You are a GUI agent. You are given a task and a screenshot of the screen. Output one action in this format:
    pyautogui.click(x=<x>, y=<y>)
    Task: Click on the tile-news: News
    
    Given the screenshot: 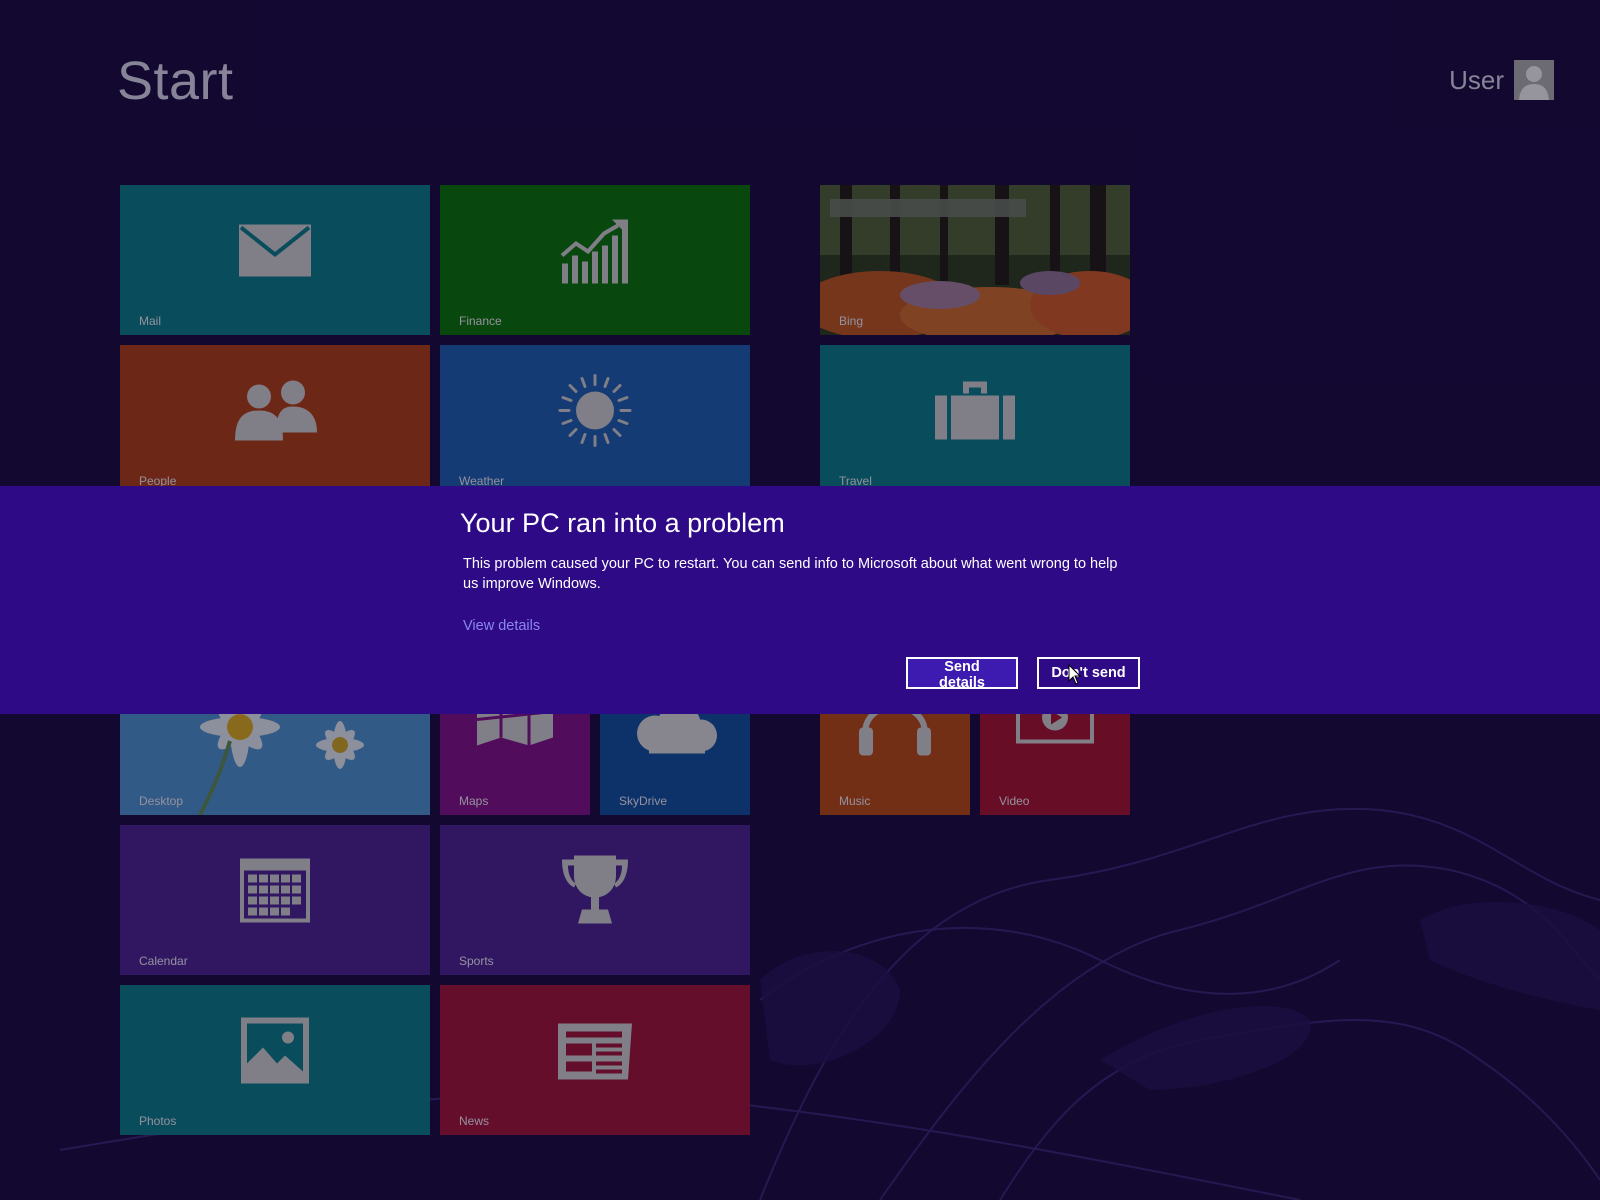 What is the action you would take?
    pyautogui.click(x=595, y=1060)
    